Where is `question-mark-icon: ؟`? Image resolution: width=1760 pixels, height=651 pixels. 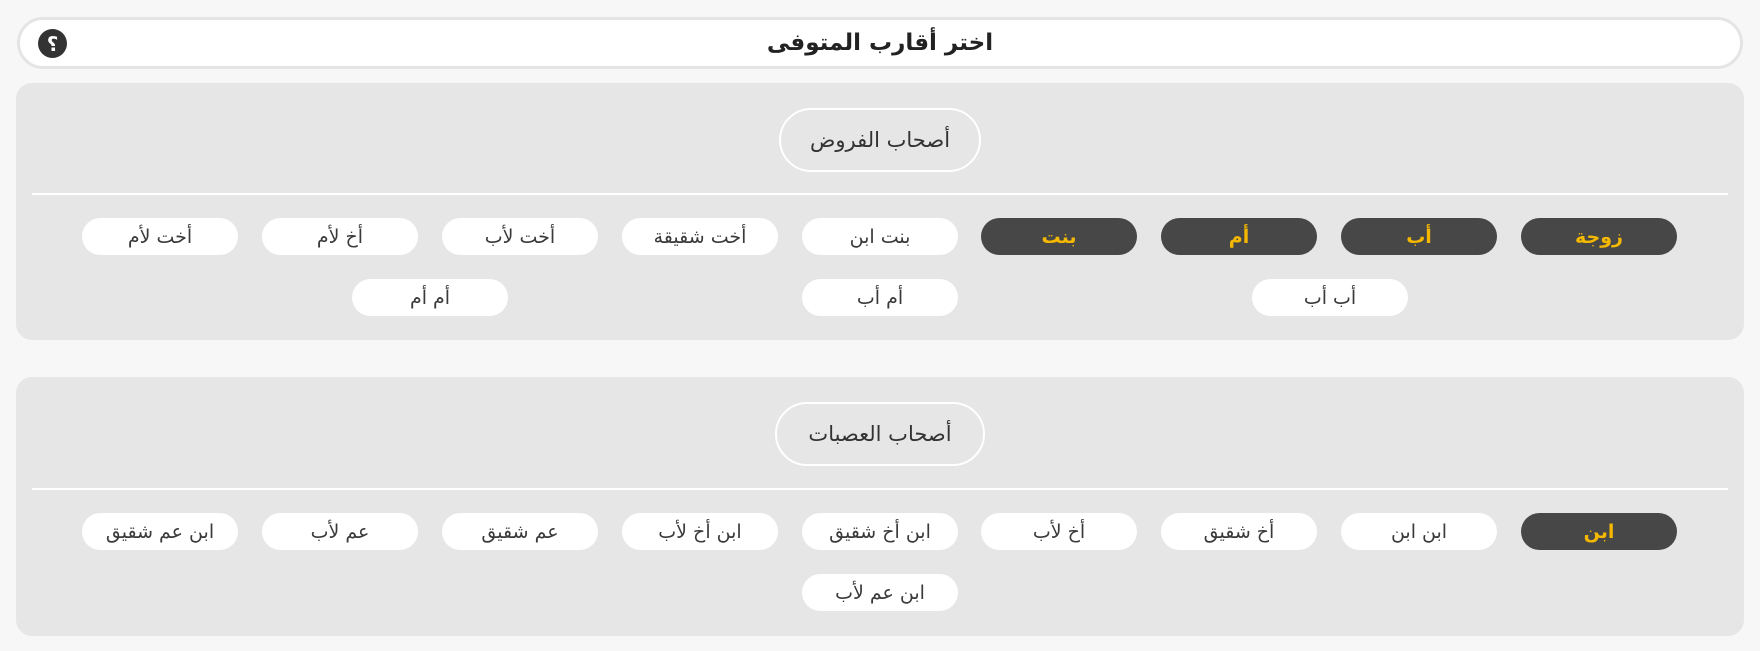
question-mark-icon: ؟ is located at coordinates (52, 43).